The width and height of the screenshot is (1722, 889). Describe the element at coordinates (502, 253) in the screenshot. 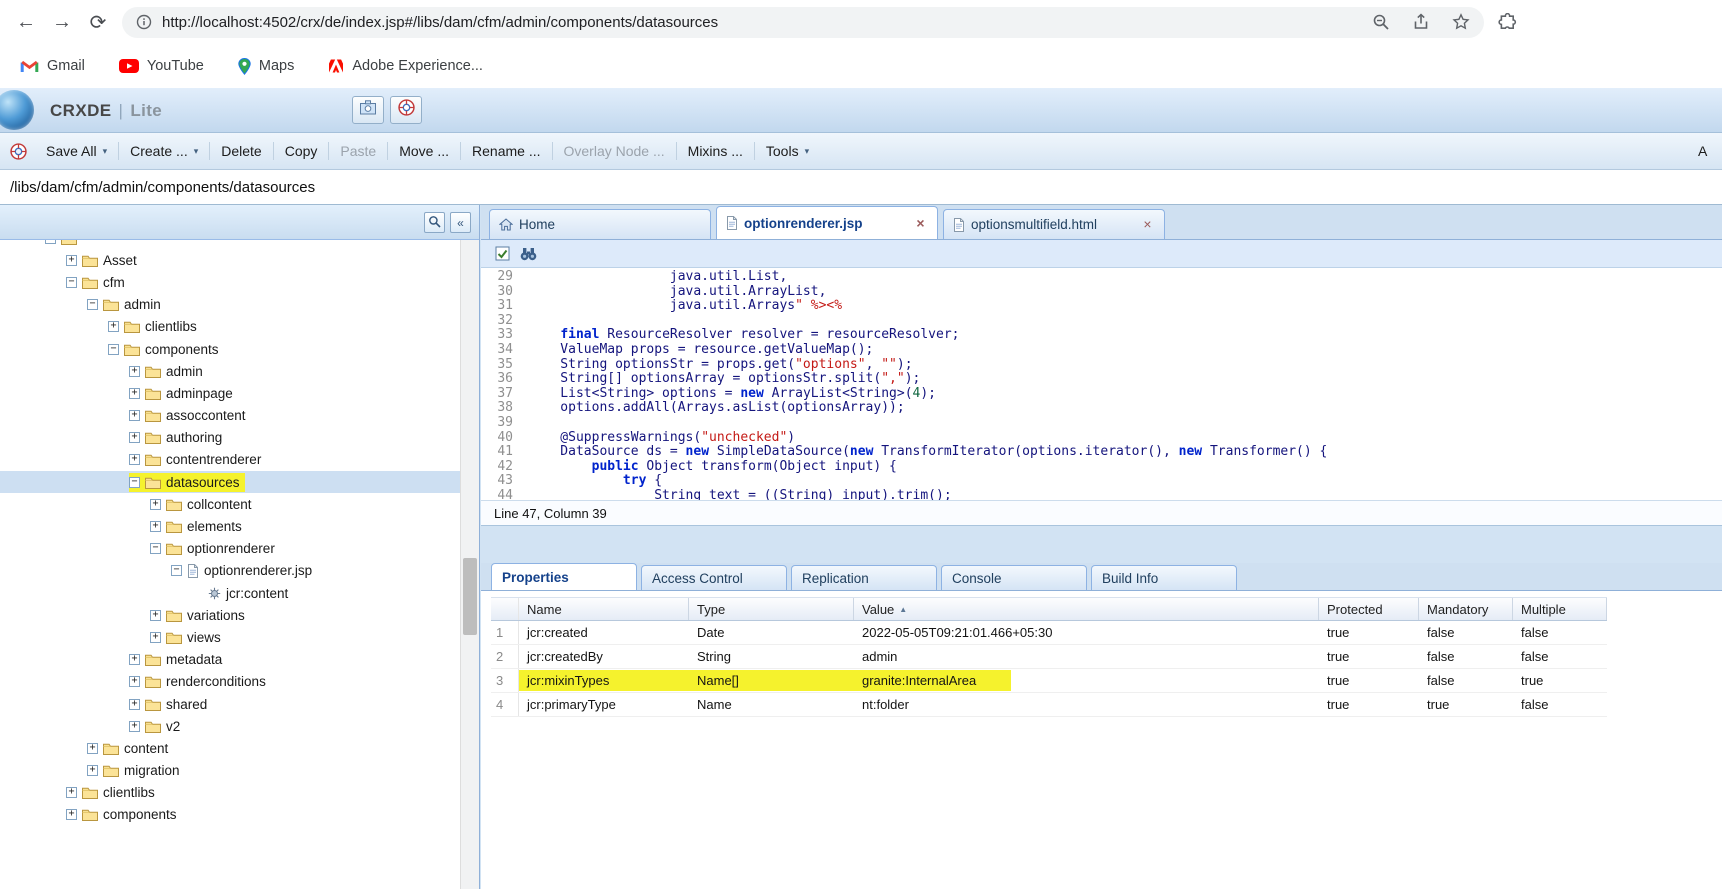

I see `validate-icon` at that location.